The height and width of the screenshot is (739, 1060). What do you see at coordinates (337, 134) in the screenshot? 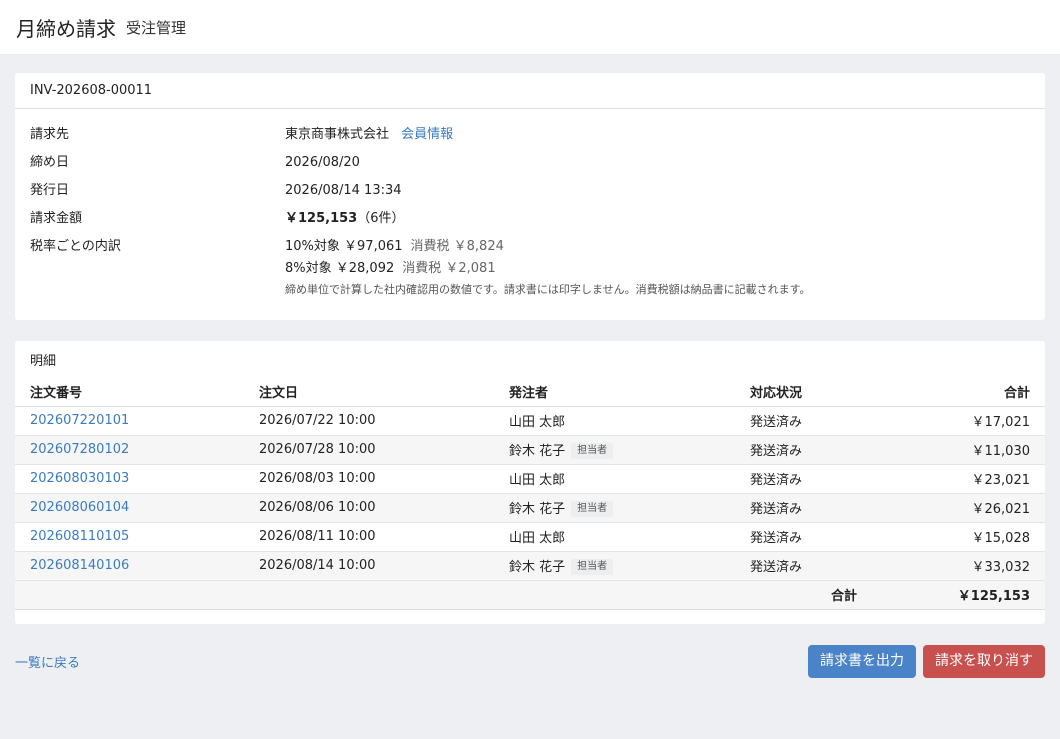
I see `billing-to-value: 東京商事株式会社` at bounding box center [337, 134].